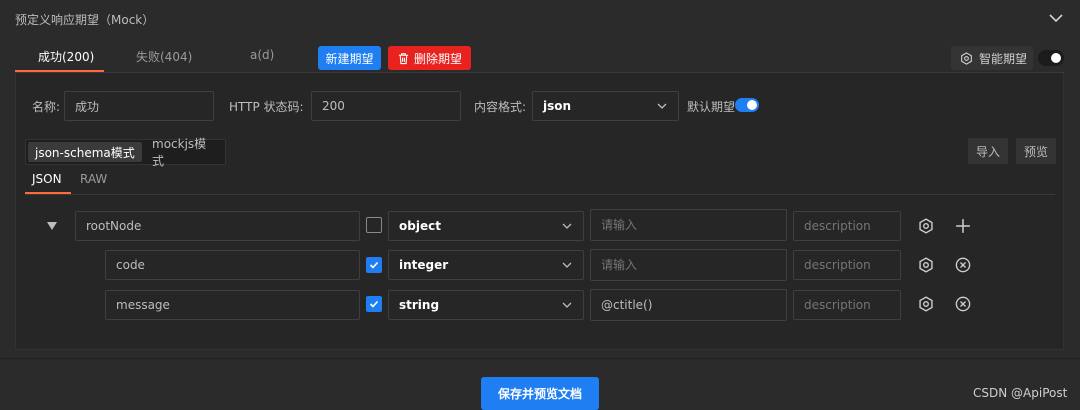 Image resolution: width=1080 pixels, height=410 pixels. I want to click on default-expectation-label: 默认期望, so click(711, 107).